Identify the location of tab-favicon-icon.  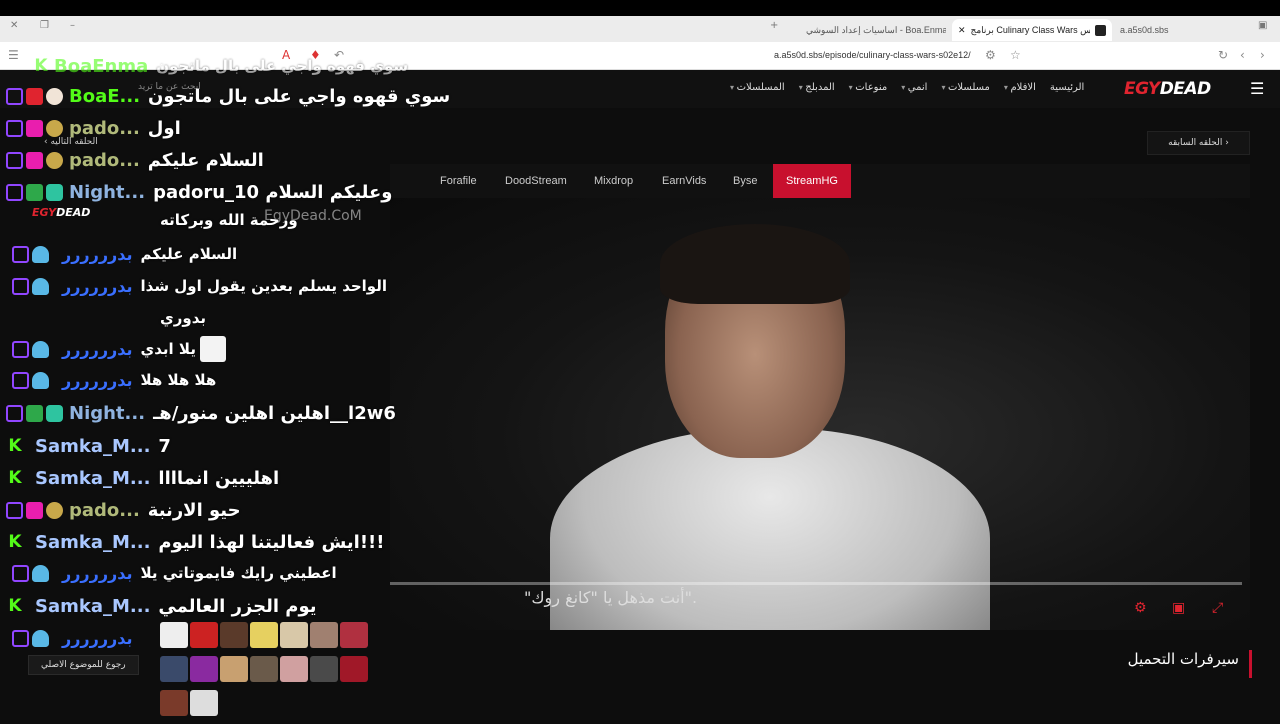
(1100, 30).